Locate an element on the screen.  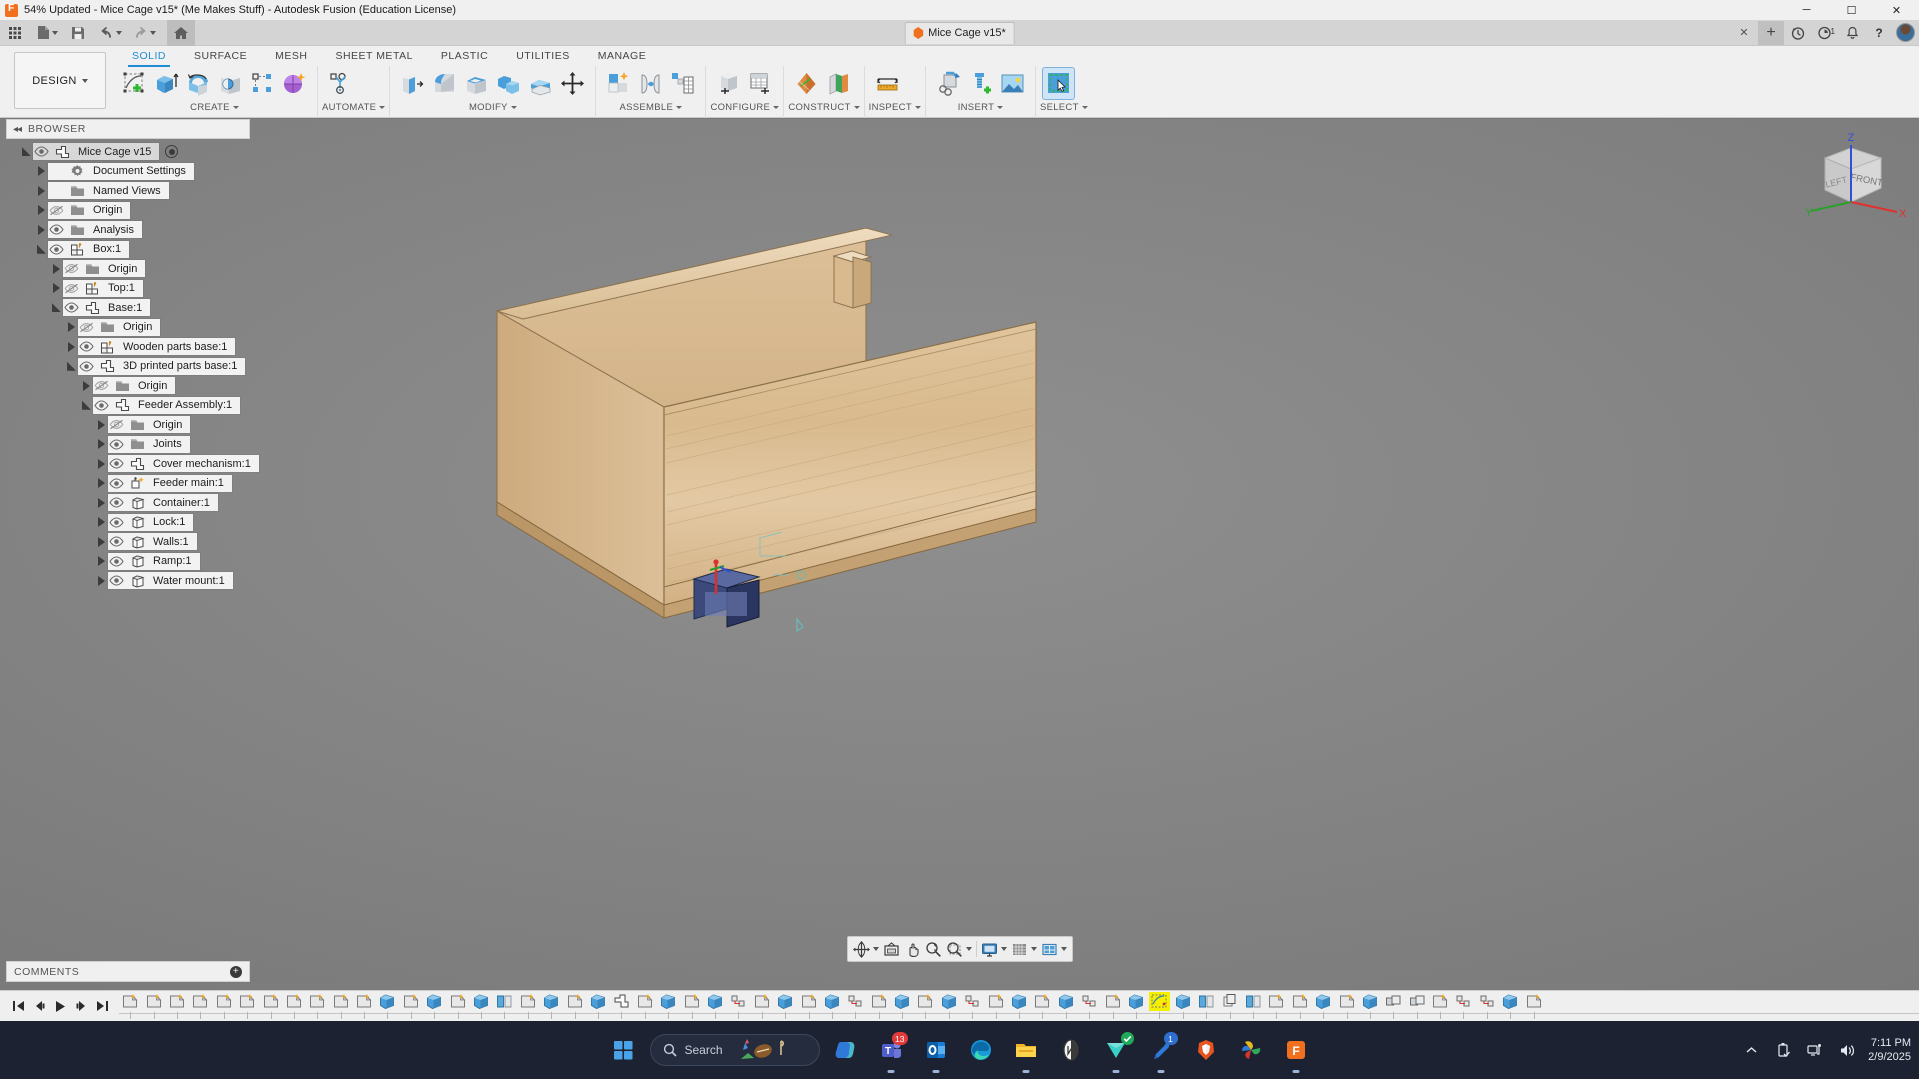
combine-icon is located at coordinates (508, 83).